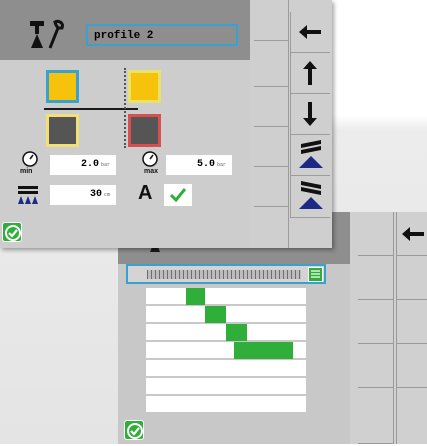 This screenshot has width=427, height=446. Describe the element at coordinates (12, 232) in the screenshot. I see `confirm-icon` at that location.